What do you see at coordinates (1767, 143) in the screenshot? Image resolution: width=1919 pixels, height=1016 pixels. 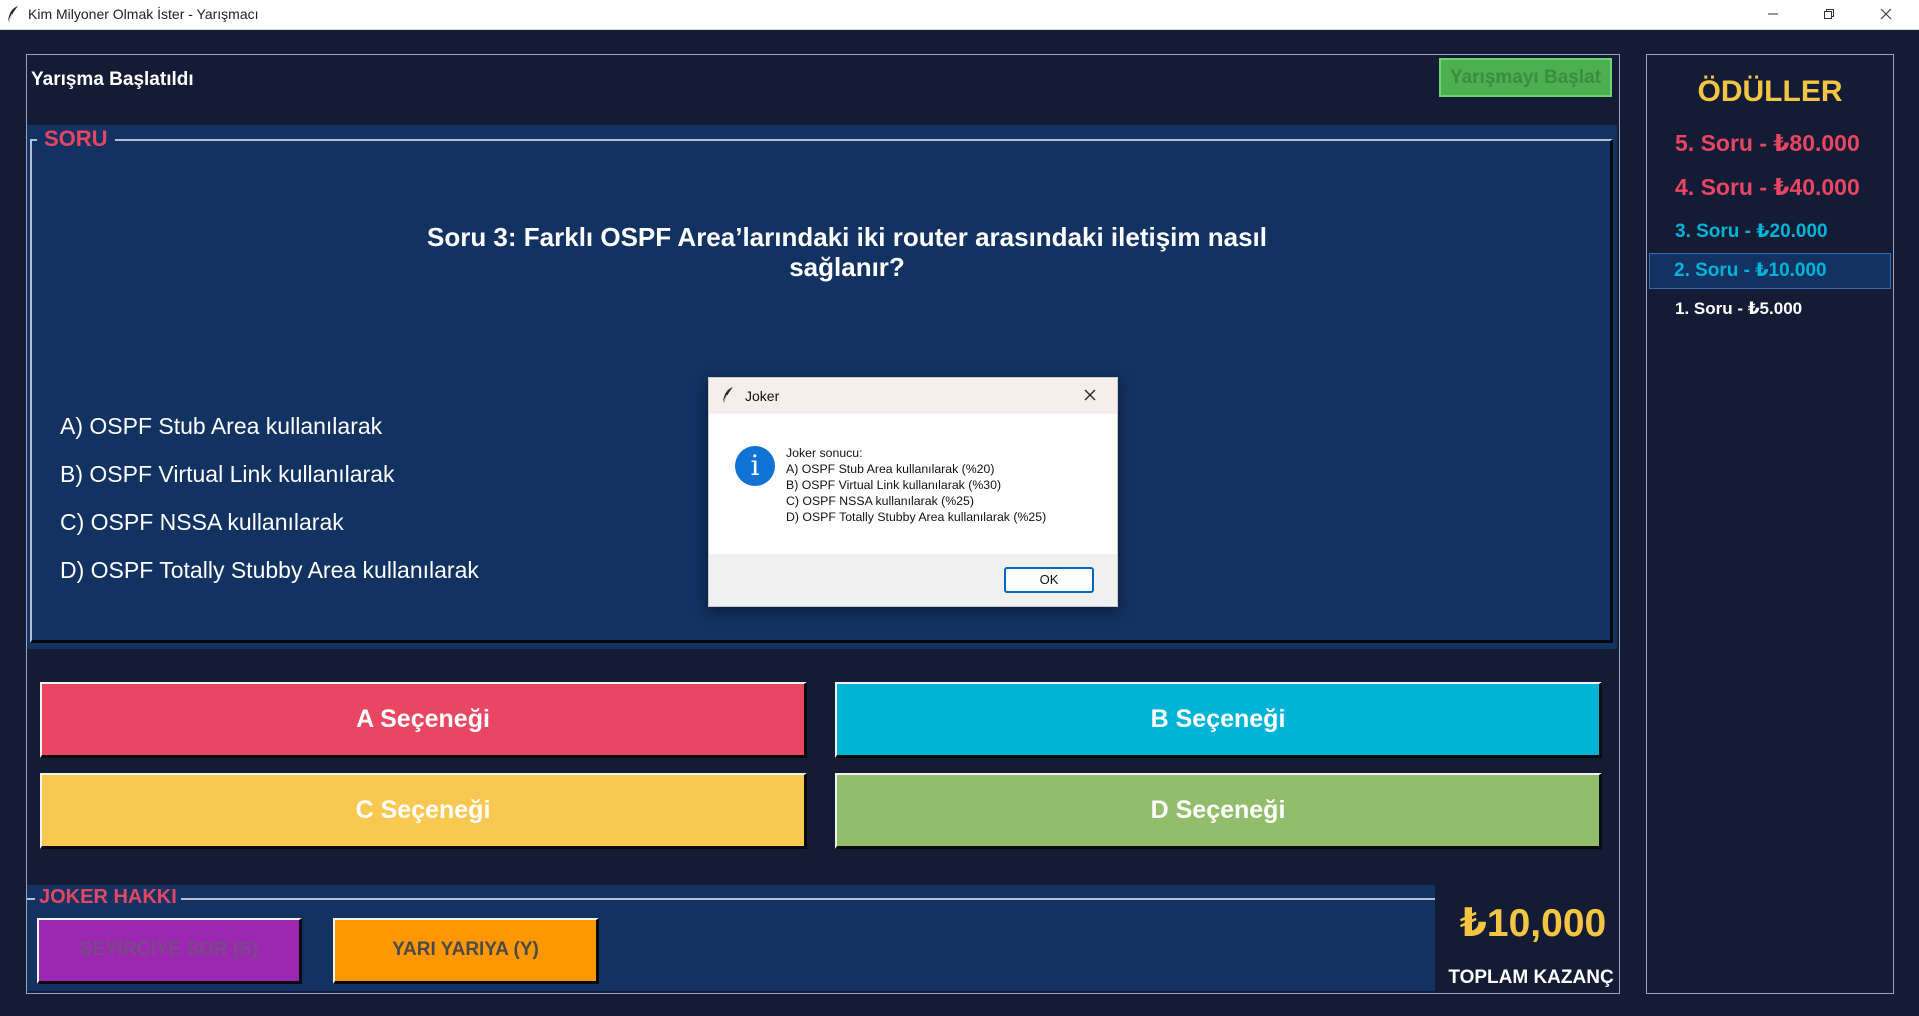 I see `prize-item-5: 5. Soru - ₺80.000` at bounding box center [1767, 143].